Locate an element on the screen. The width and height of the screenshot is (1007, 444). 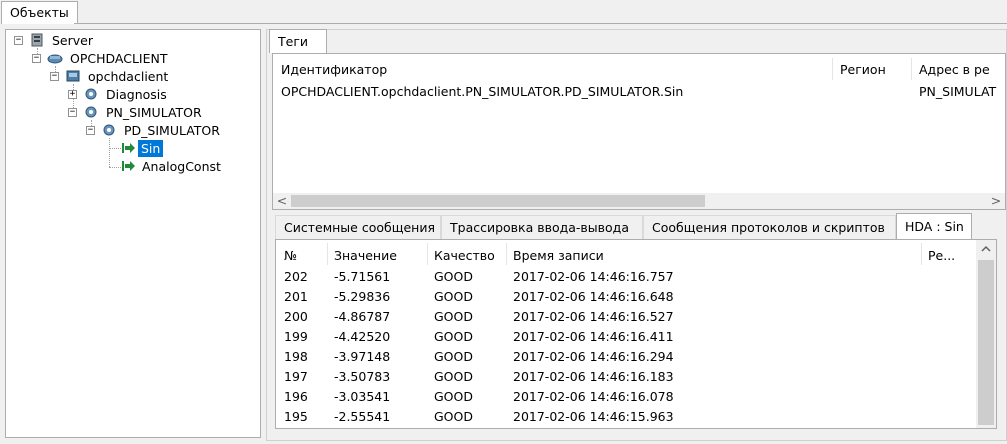
column-header-address: Адрес в ре is located at coordinates (954, 69).